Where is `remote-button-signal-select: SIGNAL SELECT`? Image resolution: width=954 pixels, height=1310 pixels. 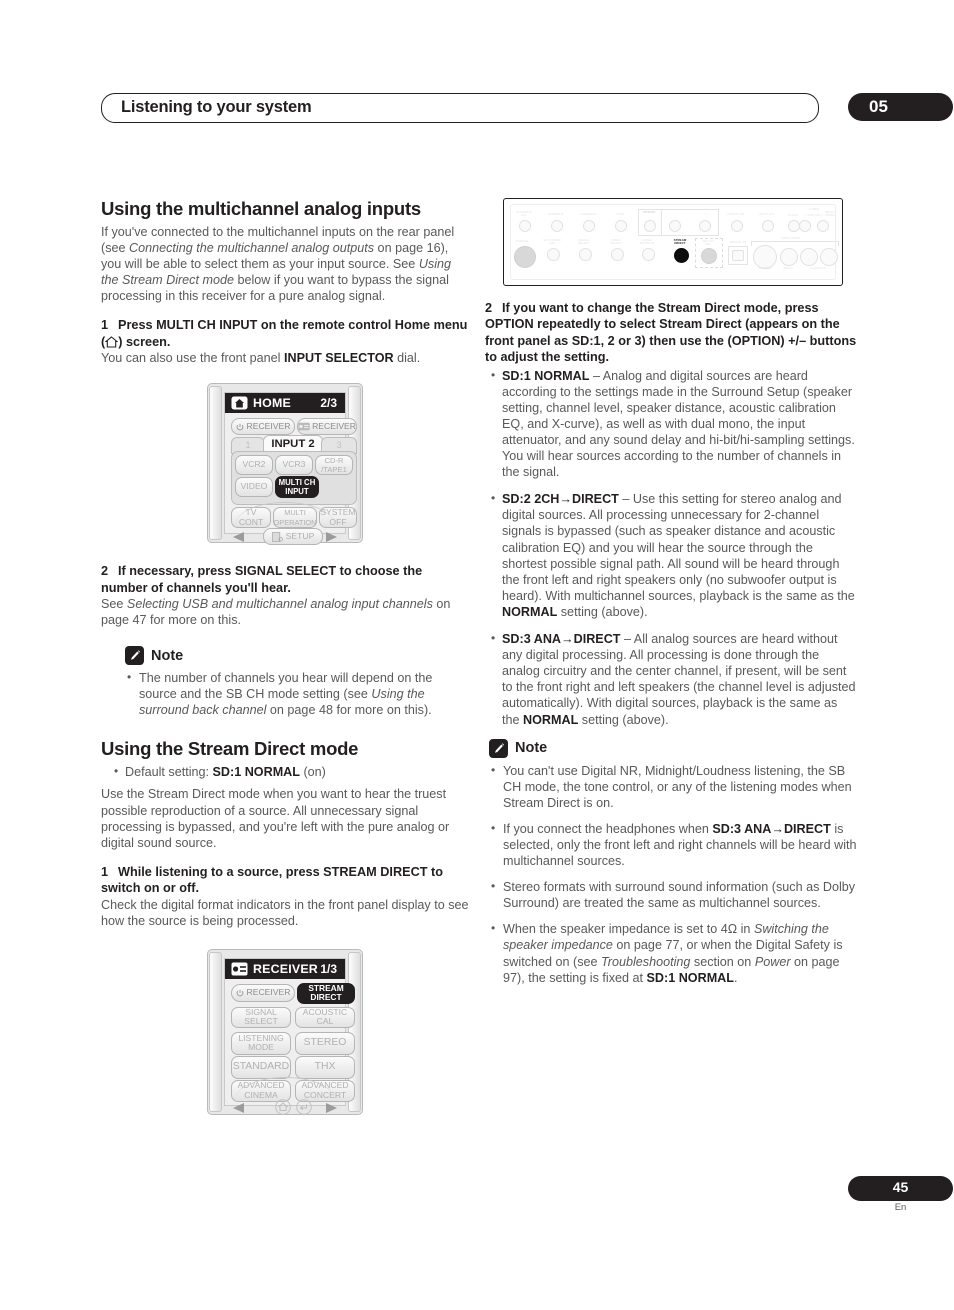 remote-button-signal-select: SIGNAL SELECT is located at coordinates (261, 1017).